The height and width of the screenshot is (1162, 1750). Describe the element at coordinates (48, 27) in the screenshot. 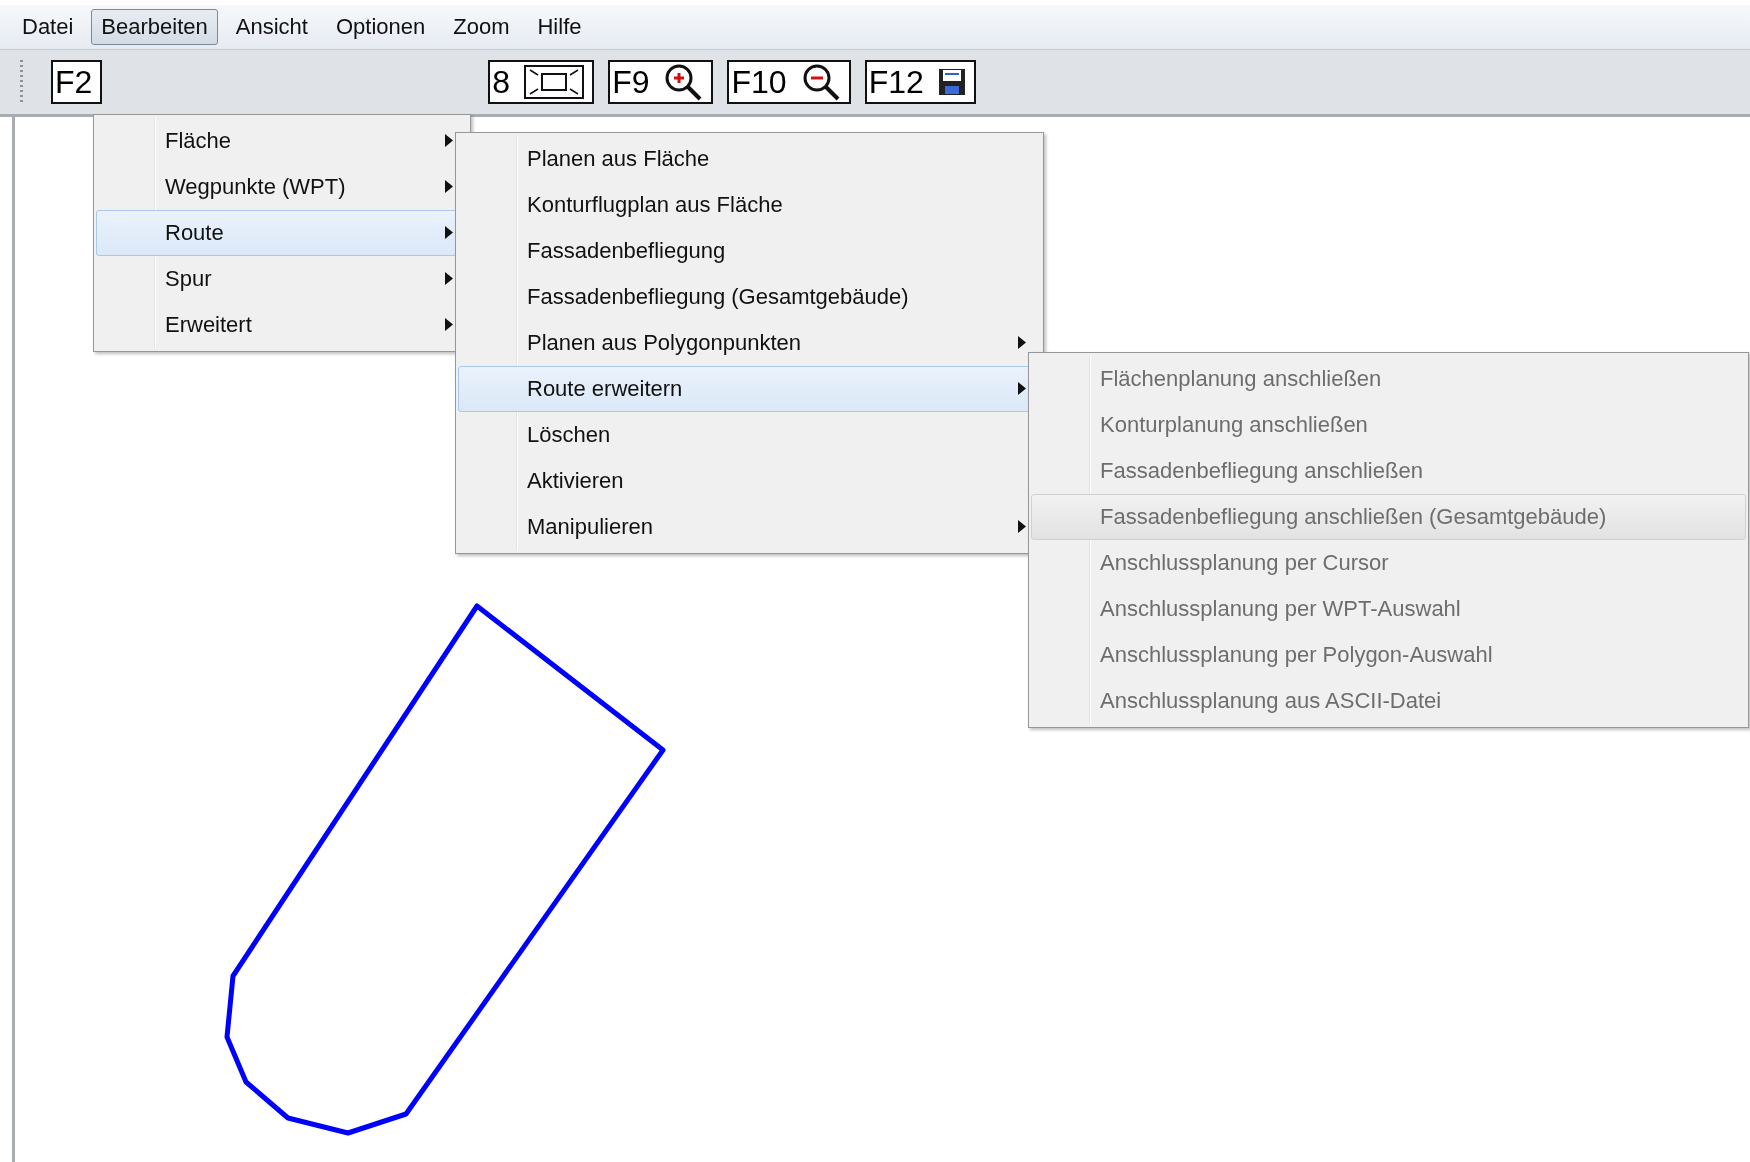

I see `menu-bar-item: Datei` at that location.